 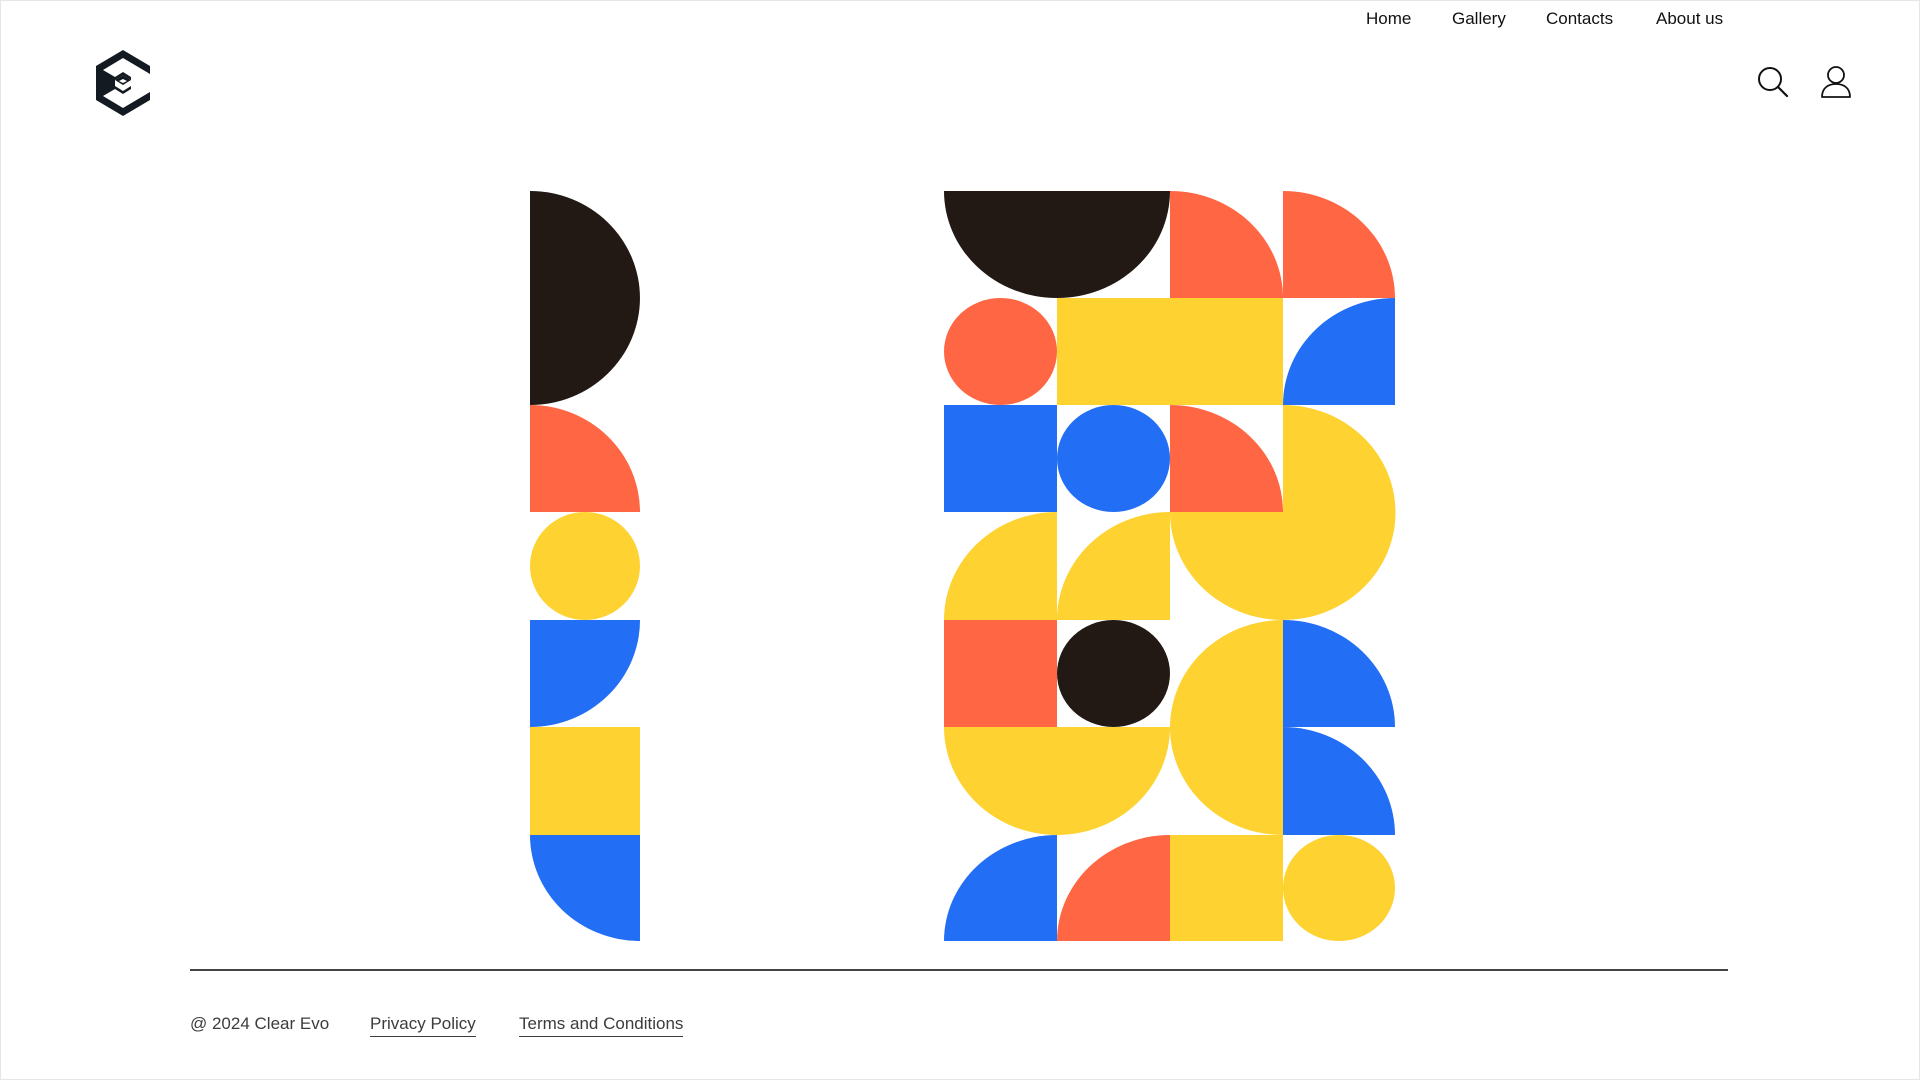 I want to click on copyright-text: @ 2024 Clear Evo, so click(x=260, y=1023).